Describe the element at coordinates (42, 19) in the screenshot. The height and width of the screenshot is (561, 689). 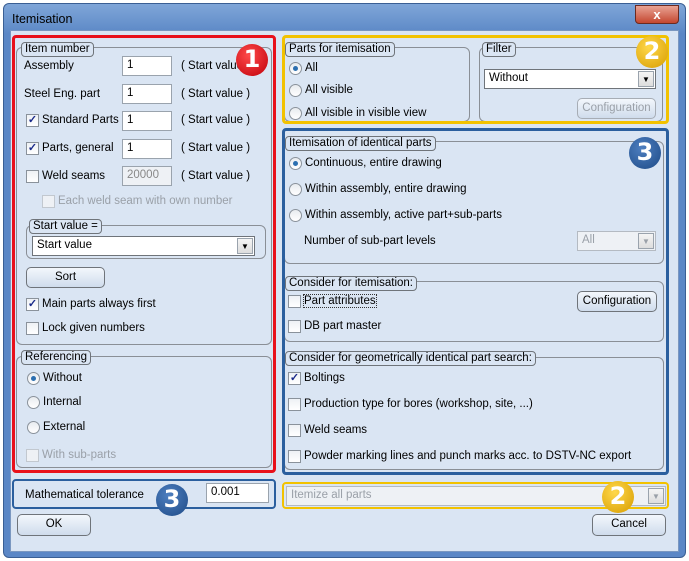
I see `window-title: Itemisation` at that location.